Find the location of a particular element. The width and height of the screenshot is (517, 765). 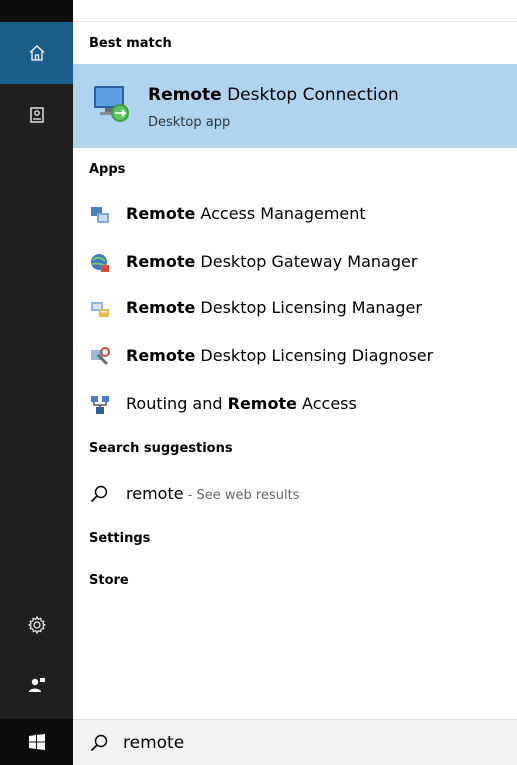

app-result-rd-licensing-manager: Remote Desktop Licensing Manager is located at coordinates (295, 309).